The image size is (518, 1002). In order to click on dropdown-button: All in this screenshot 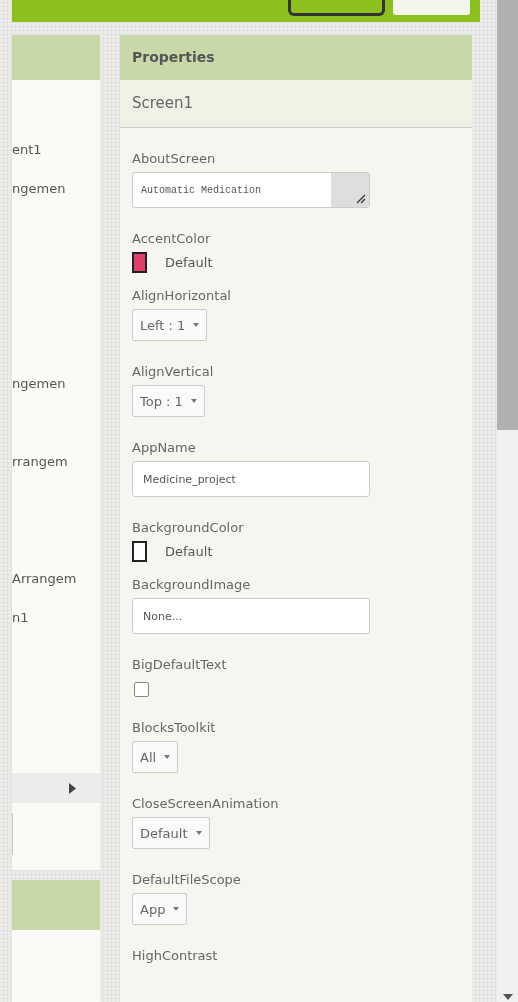, I will do `click(155, 757)`.